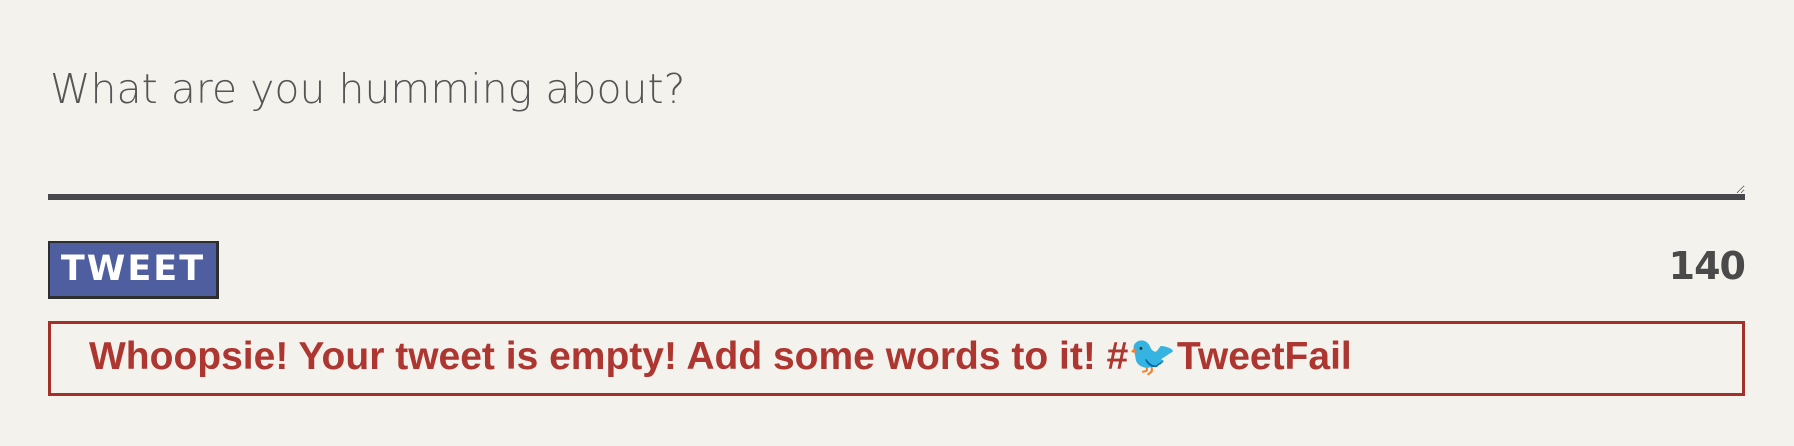 The height and width of the screenshot is (446, 1794). I want to click on composer-controls: TWEET 140, so click(897, 270).